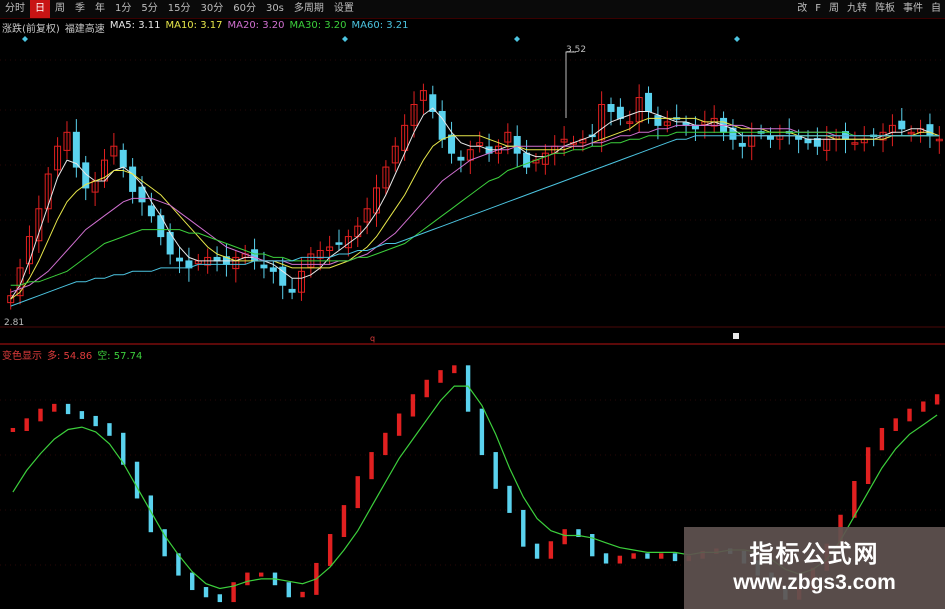 This screenshot has width=945, height=609. I want to click on high-price-pointer, so click(570, 84).